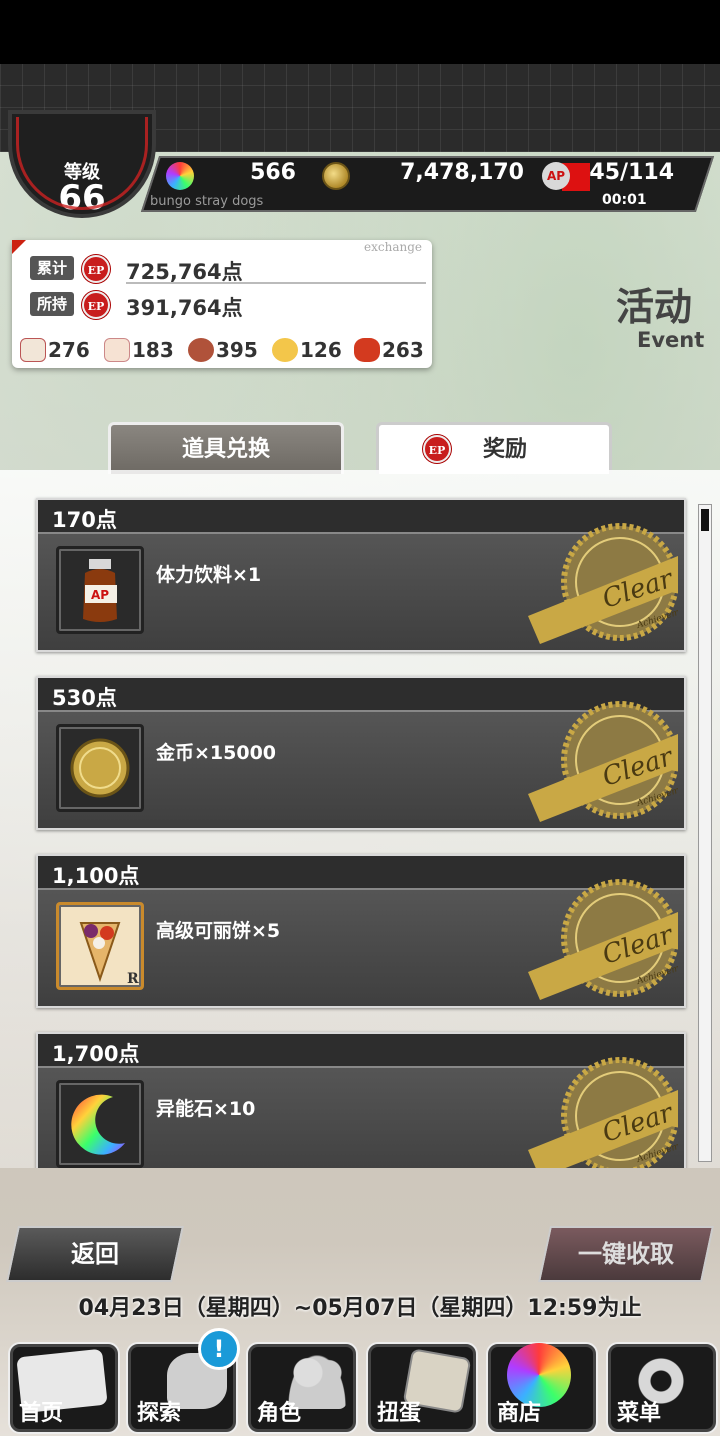 The image size is (720, 1436). I want to click on coin-count: 7,478,170, so click(462, 172).